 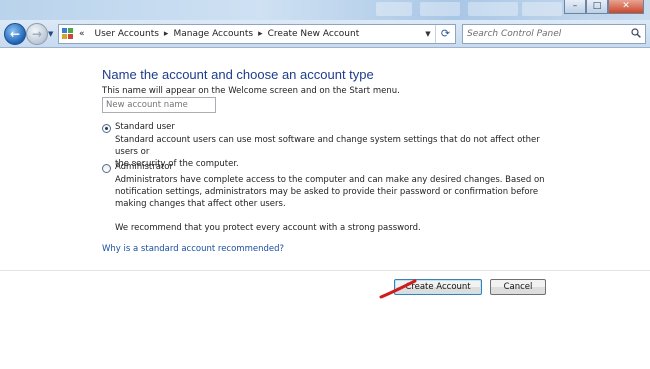 What do you see at coordinates (145, 127) in the screenshot?
I see `standard-user-label: Standard user` at bounding box center [145, 127].